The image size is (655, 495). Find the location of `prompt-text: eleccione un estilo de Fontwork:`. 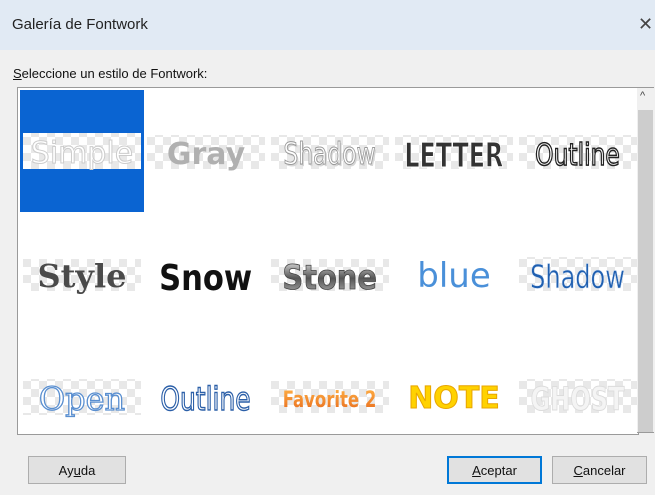

prompt-text: eleccione un estilo de Fontwork: is located at coordinates (114, 73).